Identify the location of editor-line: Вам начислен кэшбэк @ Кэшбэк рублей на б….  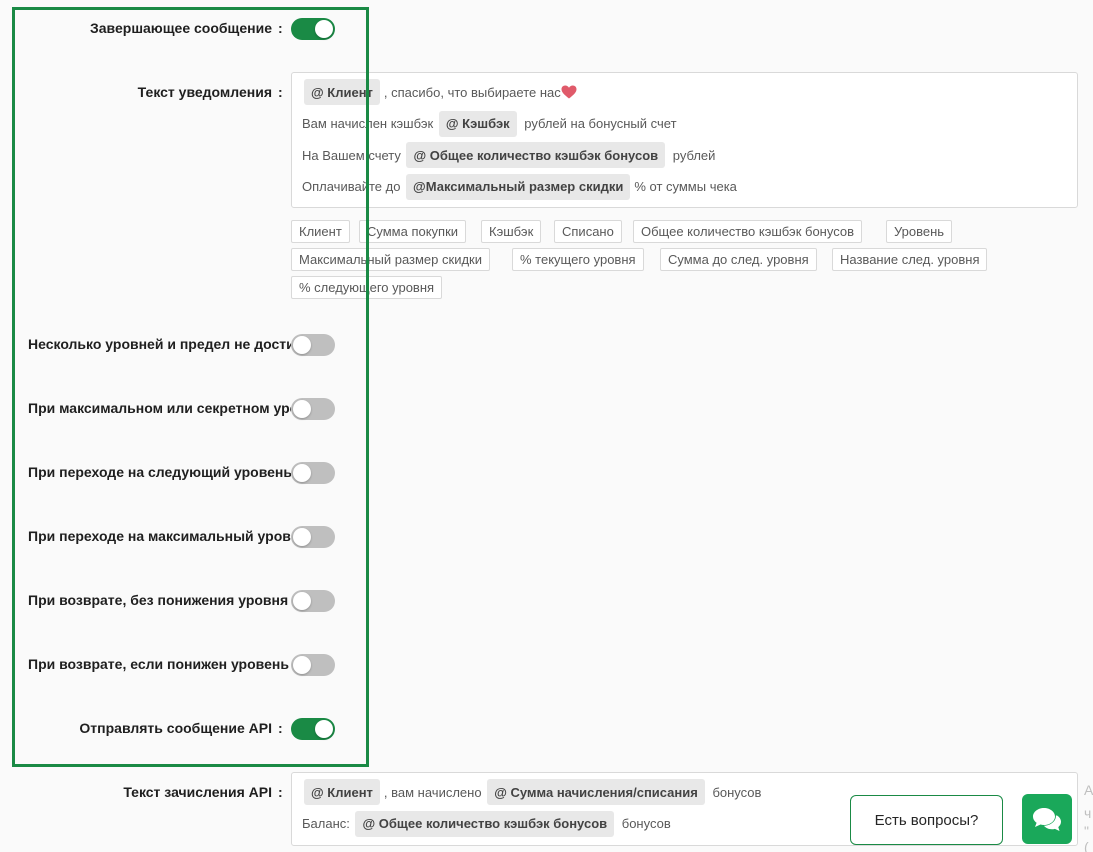
(489, 123).